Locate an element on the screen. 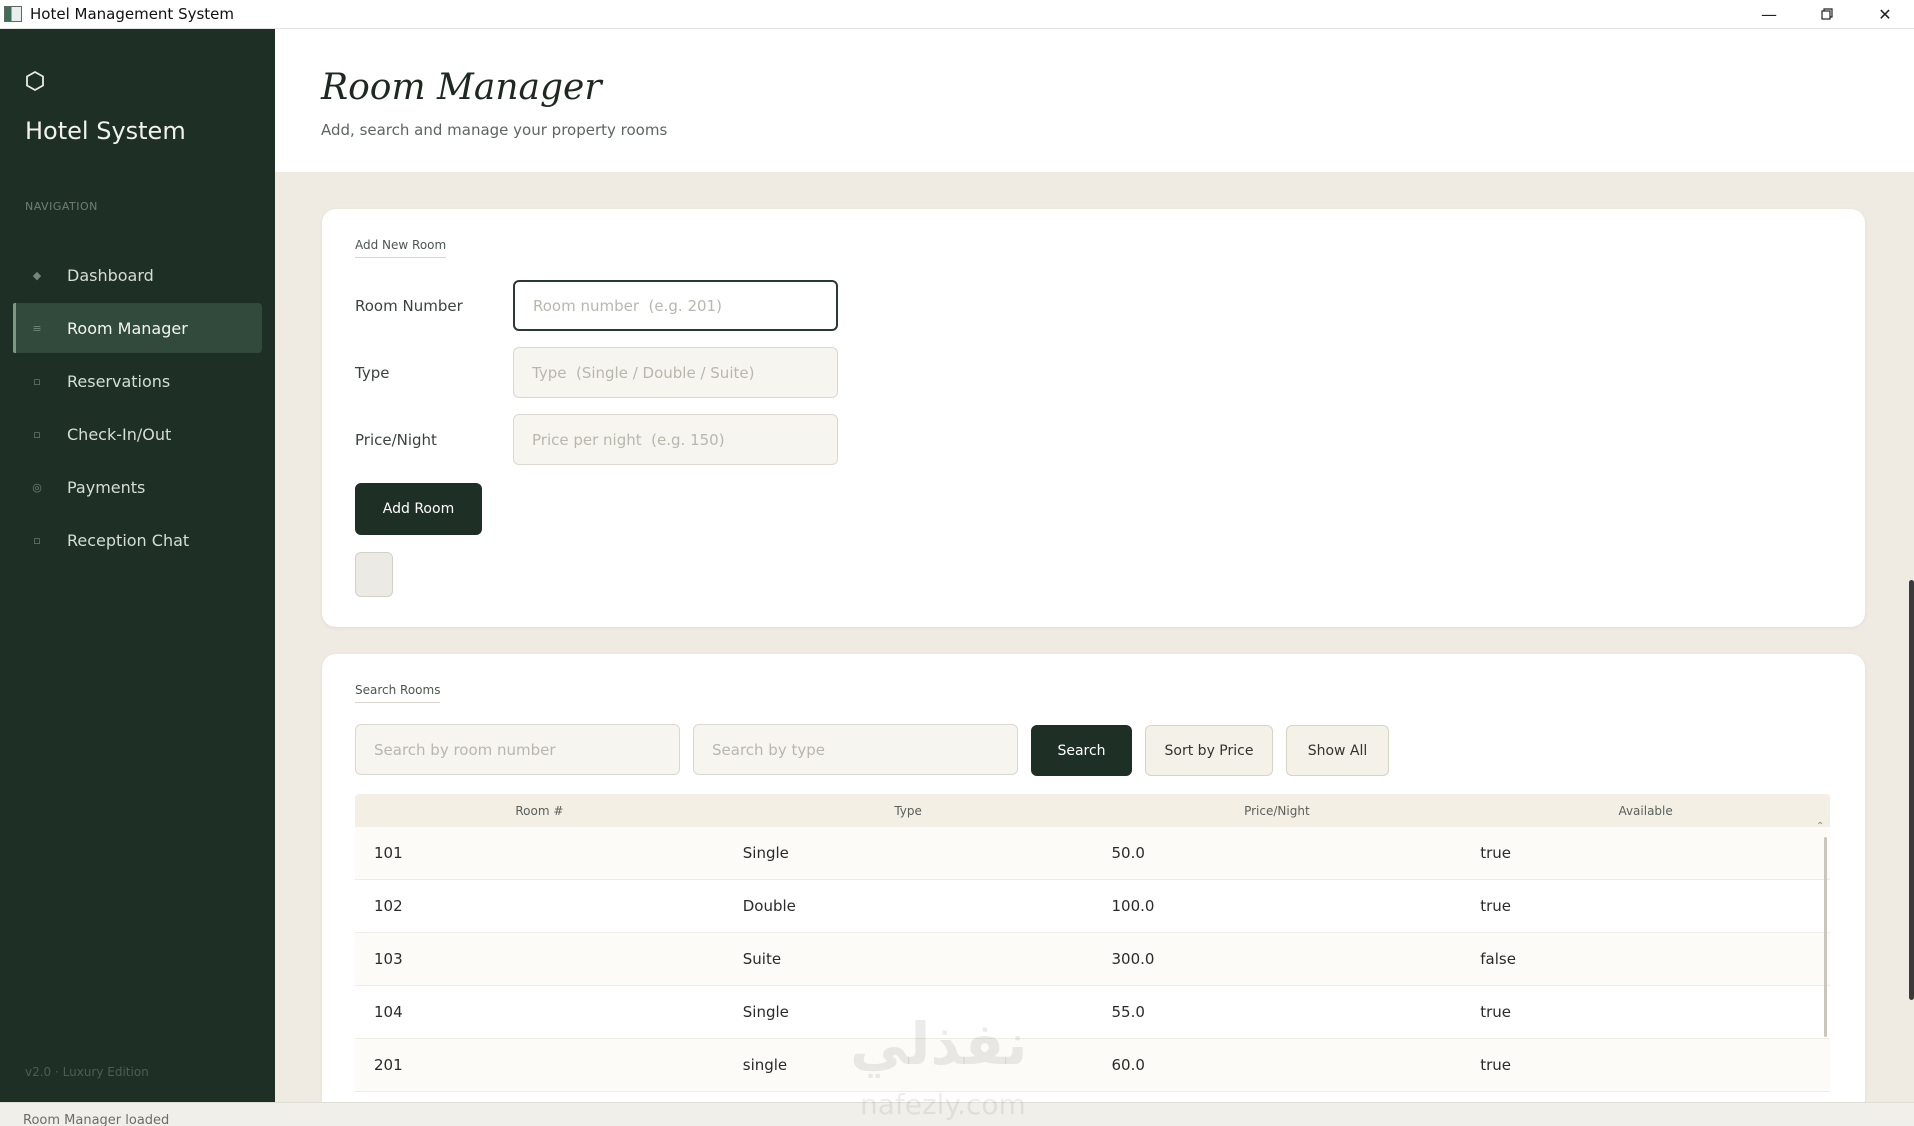  restore-icon is located at coordinates (1827, 14).